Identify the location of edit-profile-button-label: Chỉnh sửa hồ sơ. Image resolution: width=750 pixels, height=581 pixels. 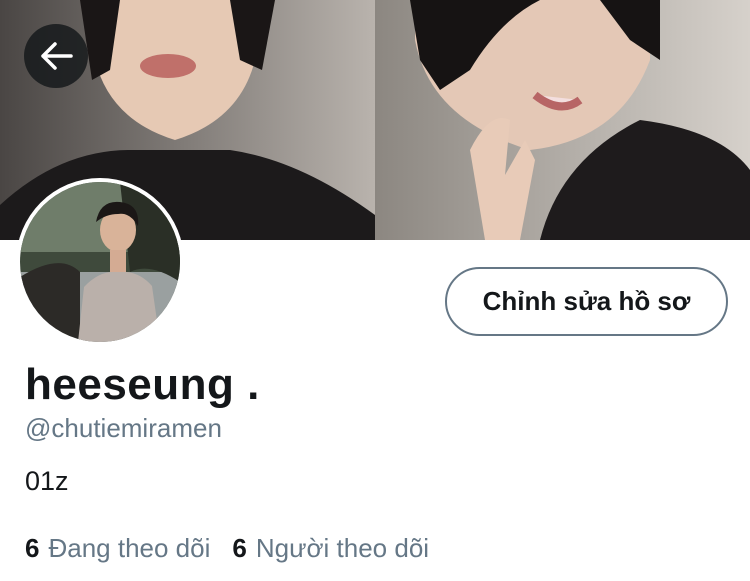
(586, 301).